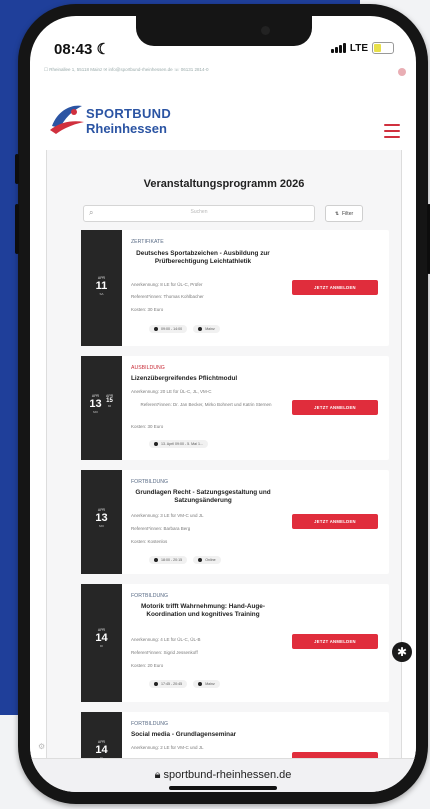 This screenshot has width=430, height=809. I want to click on lock-icon: 🔒︎, so click(157, 775).